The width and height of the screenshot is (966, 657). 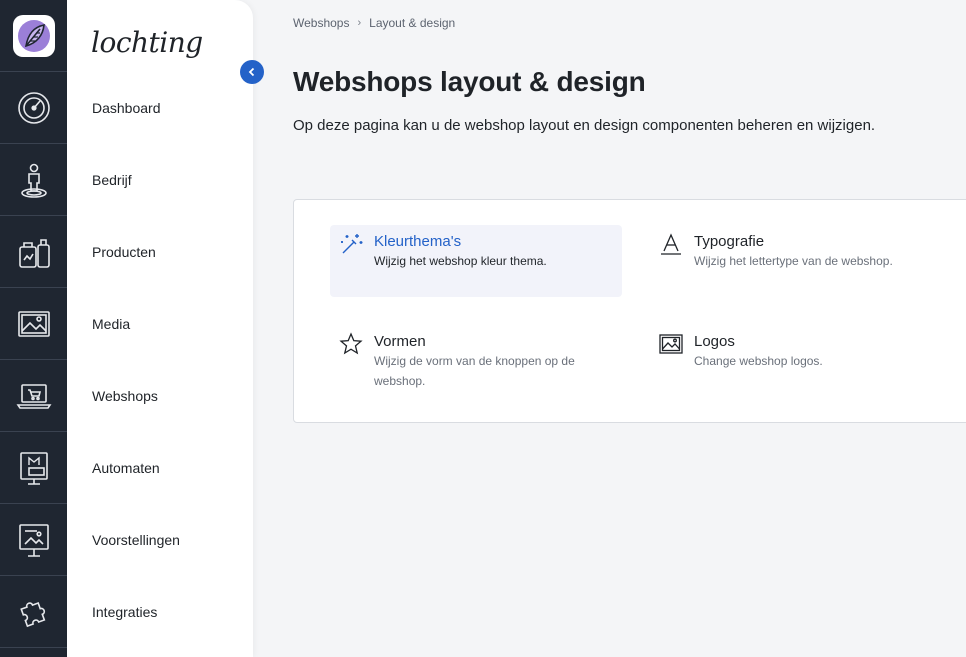 I want to click on rail-products, so click(x=33, y=252).